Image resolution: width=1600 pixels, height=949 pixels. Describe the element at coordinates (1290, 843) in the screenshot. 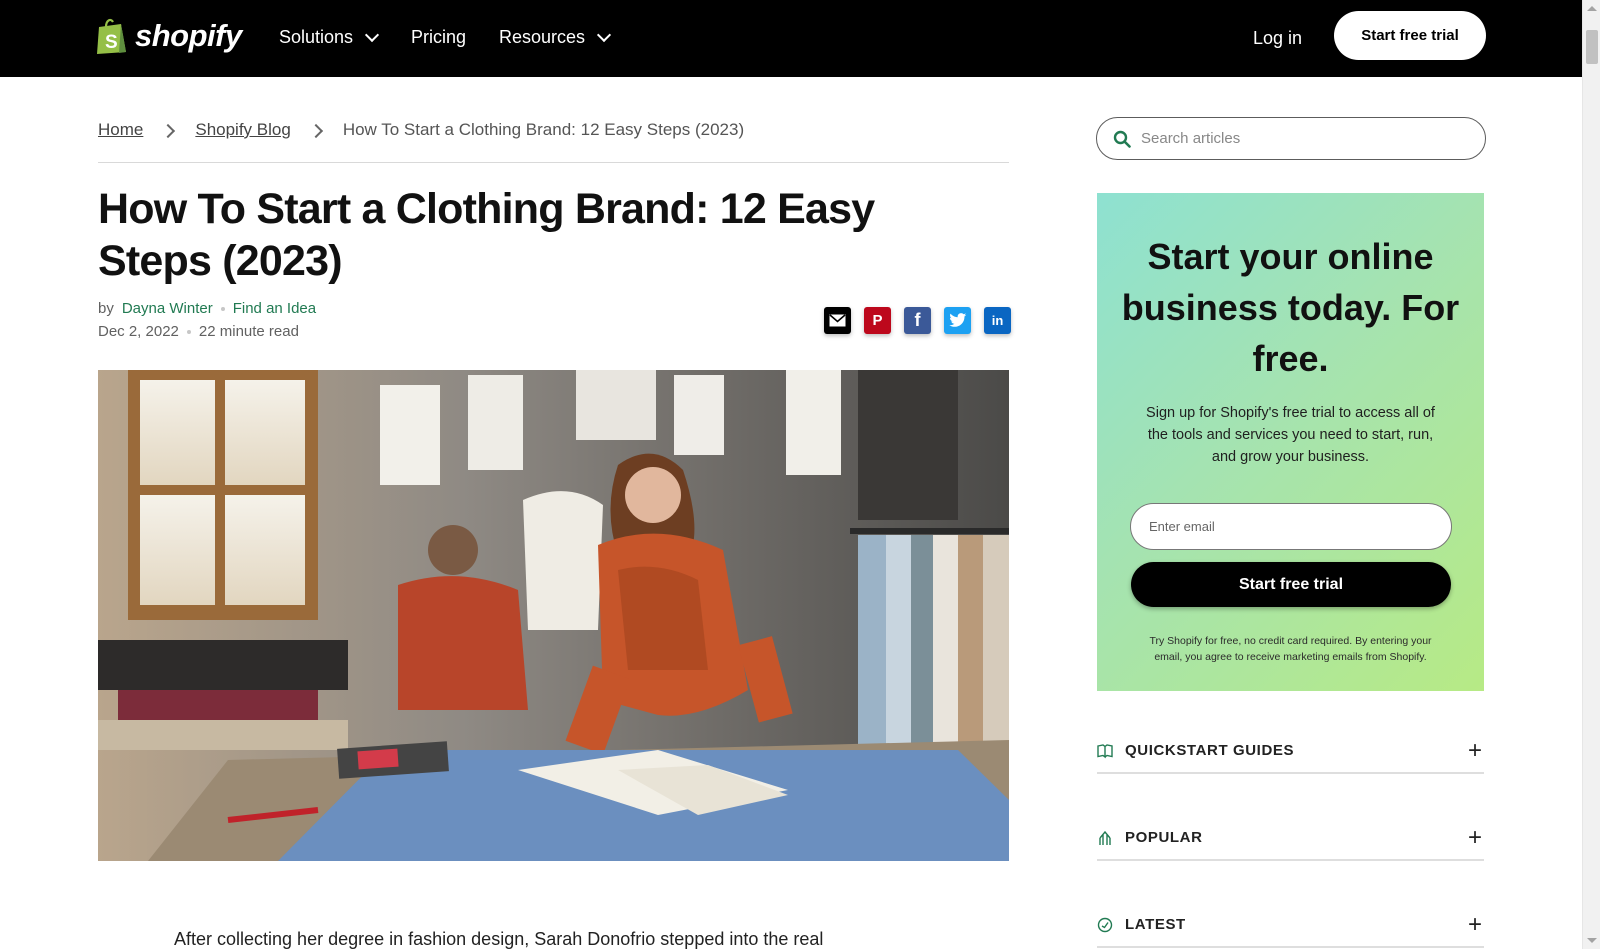

I see `accordion-popular: POPULAR +` at that location.